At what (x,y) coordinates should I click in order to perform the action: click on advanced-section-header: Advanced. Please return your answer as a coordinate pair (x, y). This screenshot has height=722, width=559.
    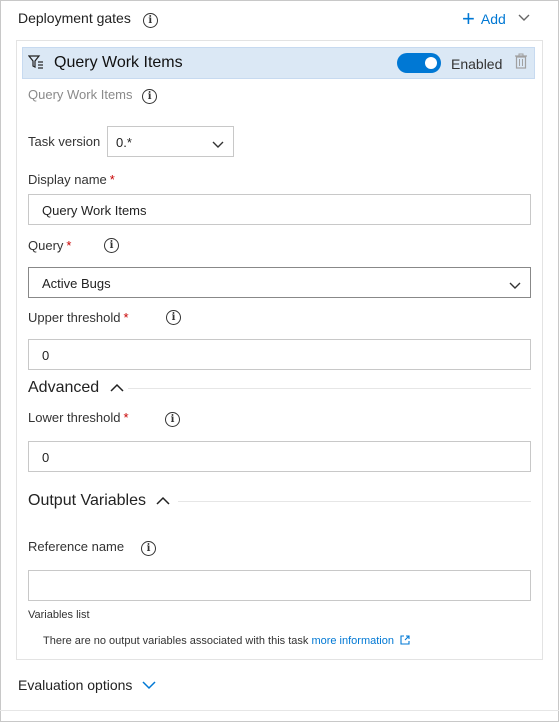
    Looking at the image, I should click on (76, 388).